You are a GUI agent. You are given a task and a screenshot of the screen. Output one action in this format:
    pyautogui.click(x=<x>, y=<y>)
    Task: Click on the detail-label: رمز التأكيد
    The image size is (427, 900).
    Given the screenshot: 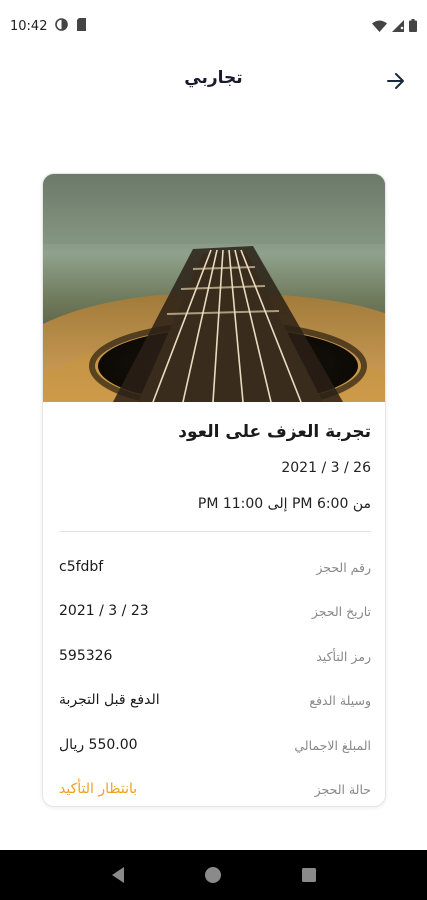 What is the action you would take?
    pyautogui.click(x=343, y=656)
    